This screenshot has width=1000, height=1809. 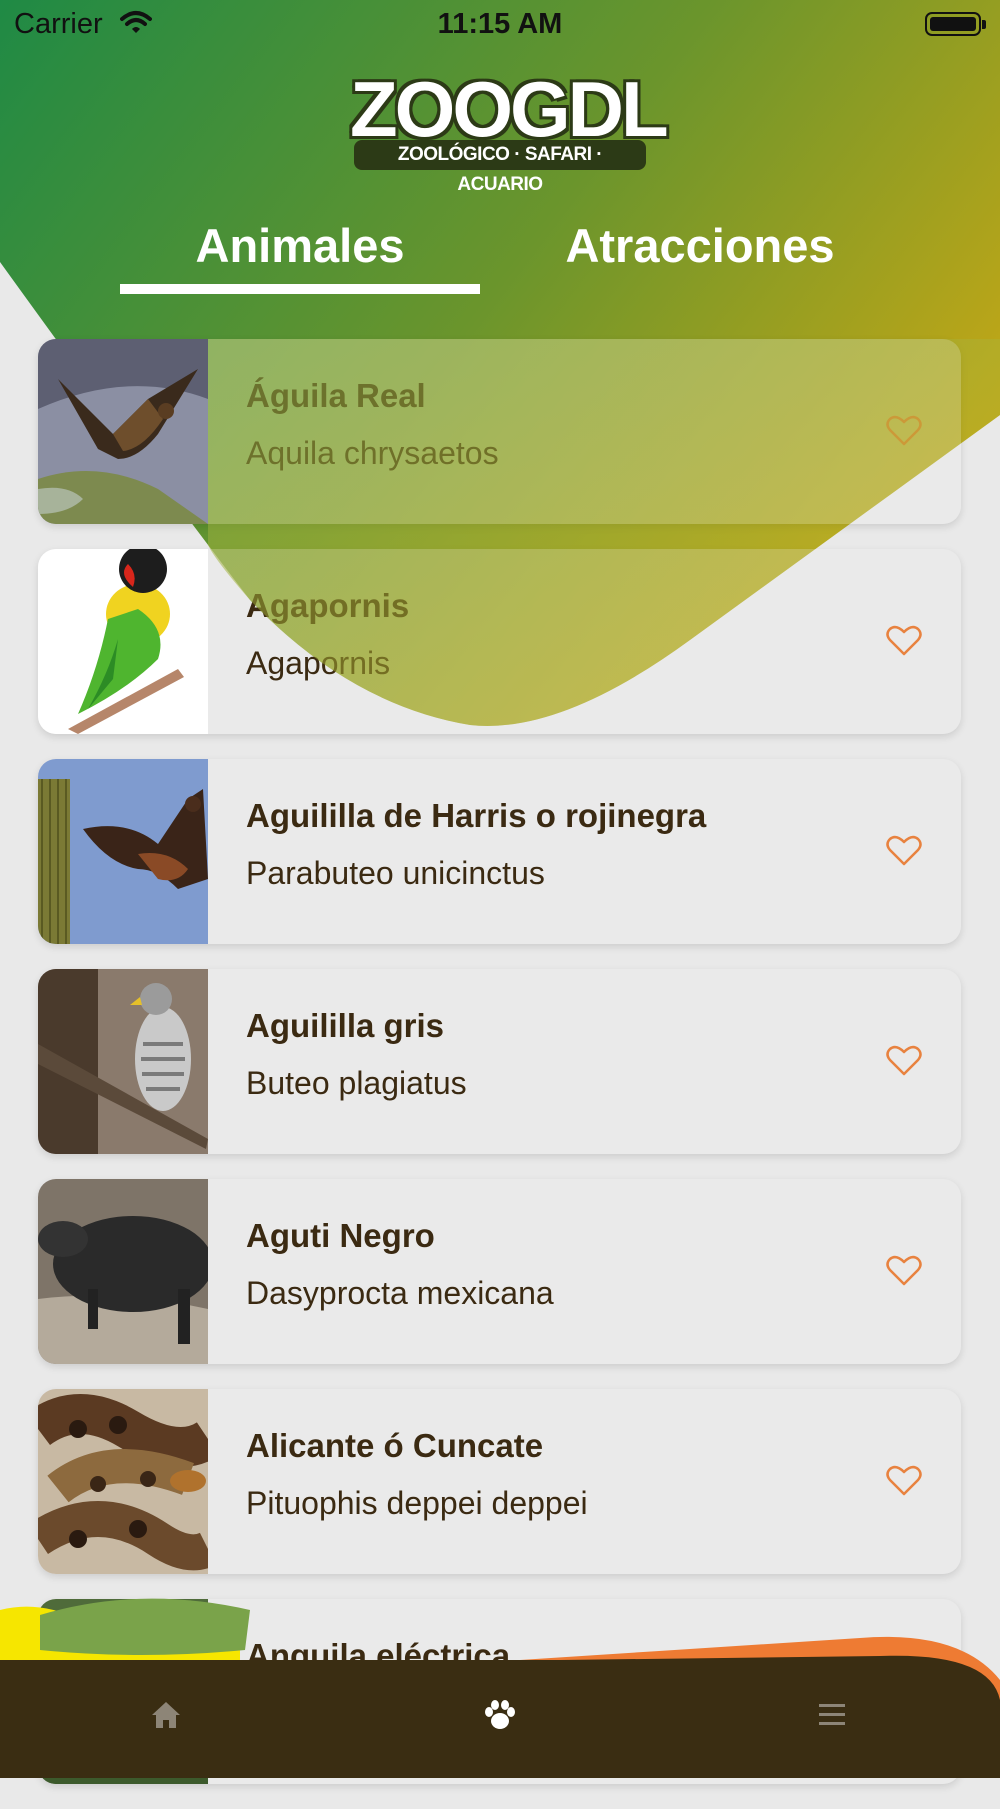 What do you see at coordinates (395, 873) in the screenshot?
I see `animal-scientific-name: Parabuteo unicinctus` at bounding box center [395, 873].